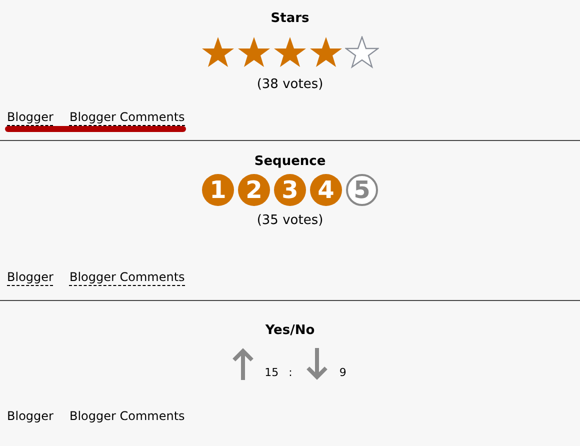 The image size is (580, 446). I want to click on empty-star-icon, so click(362, 52).